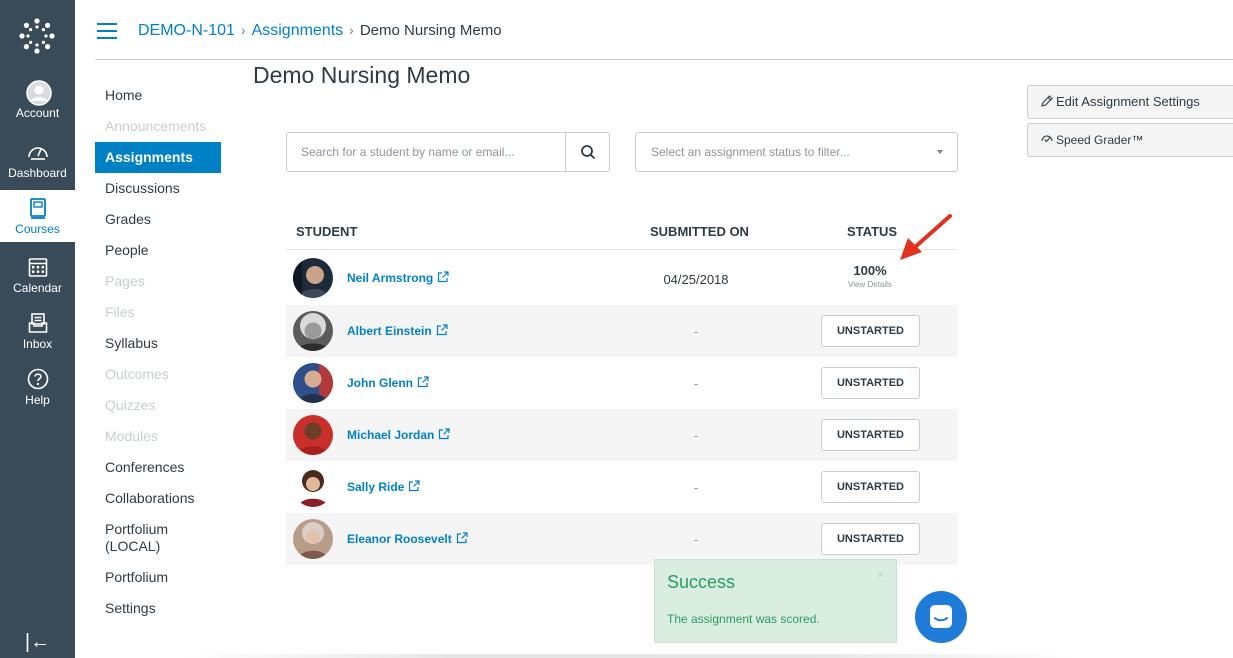 Image resolution: width=1233 pixels, height=658 pixels. I want to click on breadcrumb: DEMO-N-101 › Assignments › Demo Nursing Memo, so click(320, 30).